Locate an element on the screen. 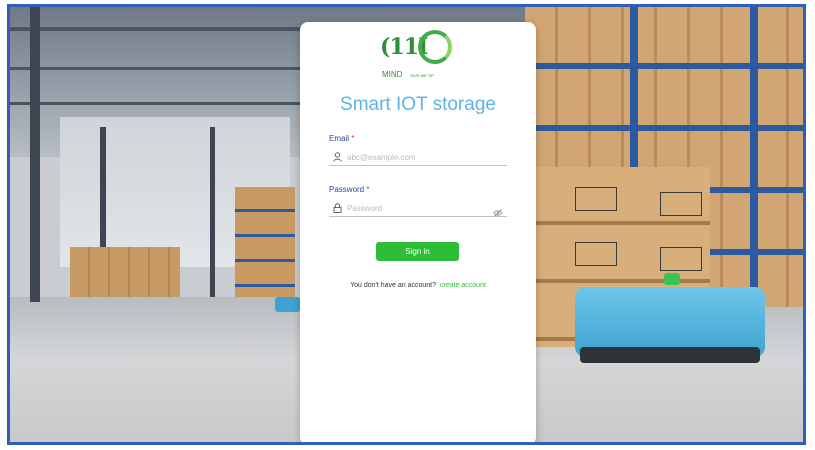  create-account-link: create account is located at coordinates (463, 285).